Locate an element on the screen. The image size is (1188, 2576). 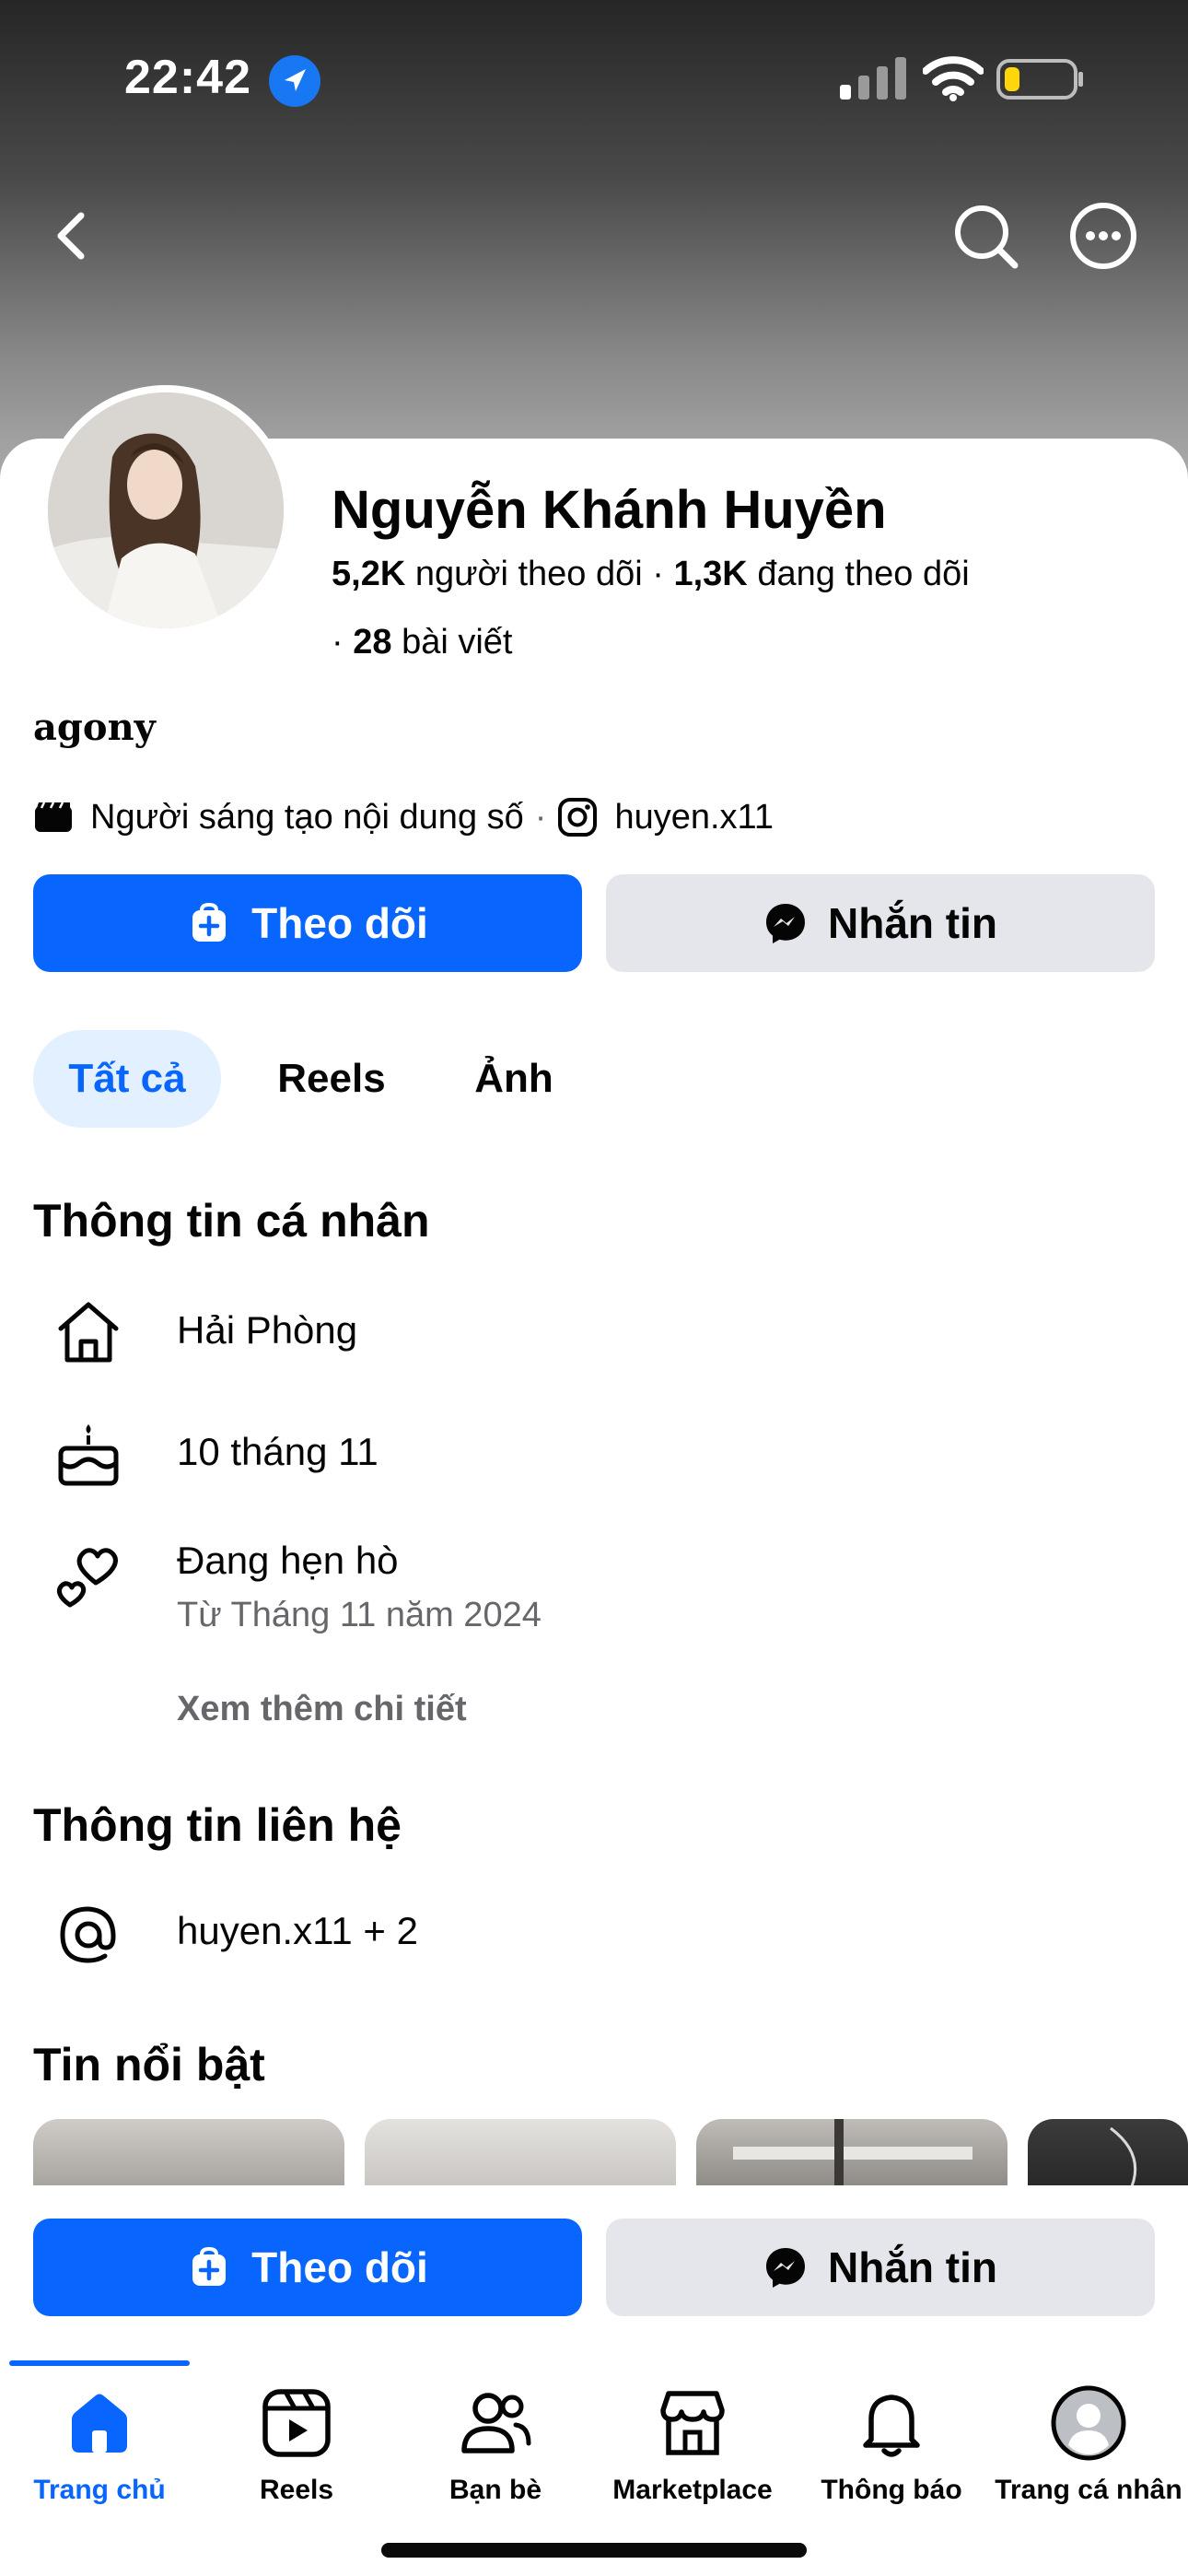
wifi-icon is located at coordinates (954, 78).